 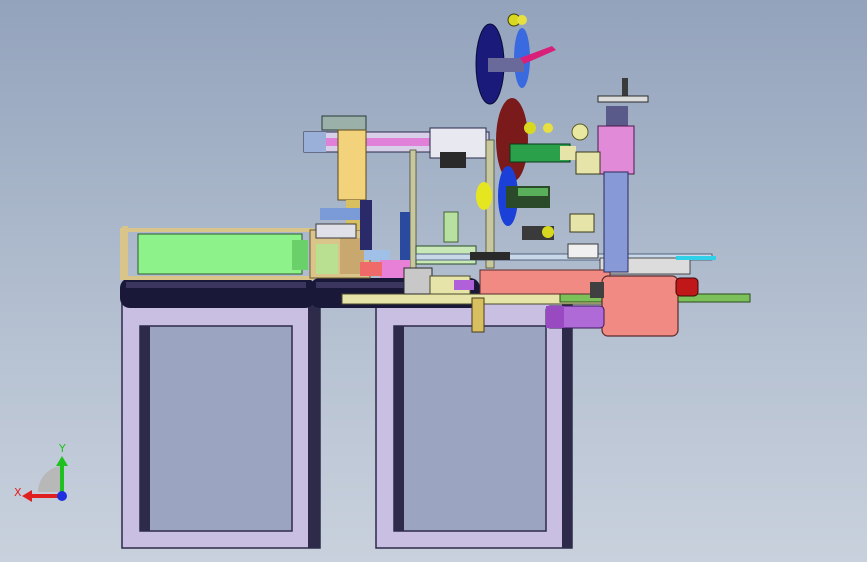 I want to click on x-axis-label: X, so click(x=18, y=492).